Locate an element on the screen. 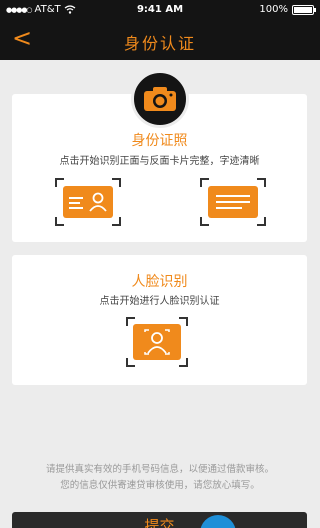 This screenshot has height=528, width=320. face-title: 人脸识别 is located at coordinates (159, 282).